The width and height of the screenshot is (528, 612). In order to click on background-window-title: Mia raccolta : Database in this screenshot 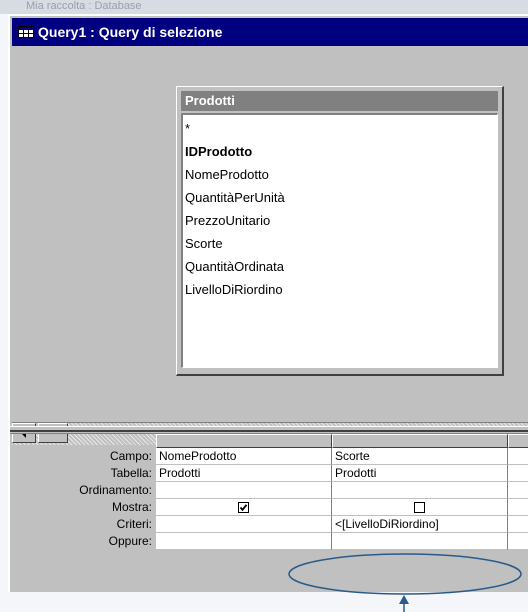, I will do `click(84, 6)`.